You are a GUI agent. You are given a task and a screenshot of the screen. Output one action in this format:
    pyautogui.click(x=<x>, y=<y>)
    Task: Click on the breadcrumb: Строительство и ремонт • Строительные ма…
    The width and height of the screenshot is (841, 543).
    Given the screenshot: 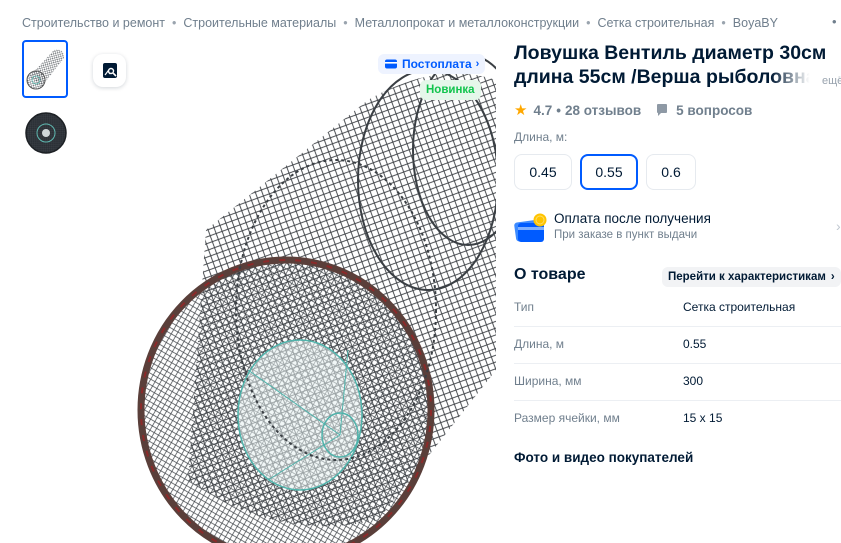 What is the action you would take?
    pyautogui.click(x=400, y=23)
    